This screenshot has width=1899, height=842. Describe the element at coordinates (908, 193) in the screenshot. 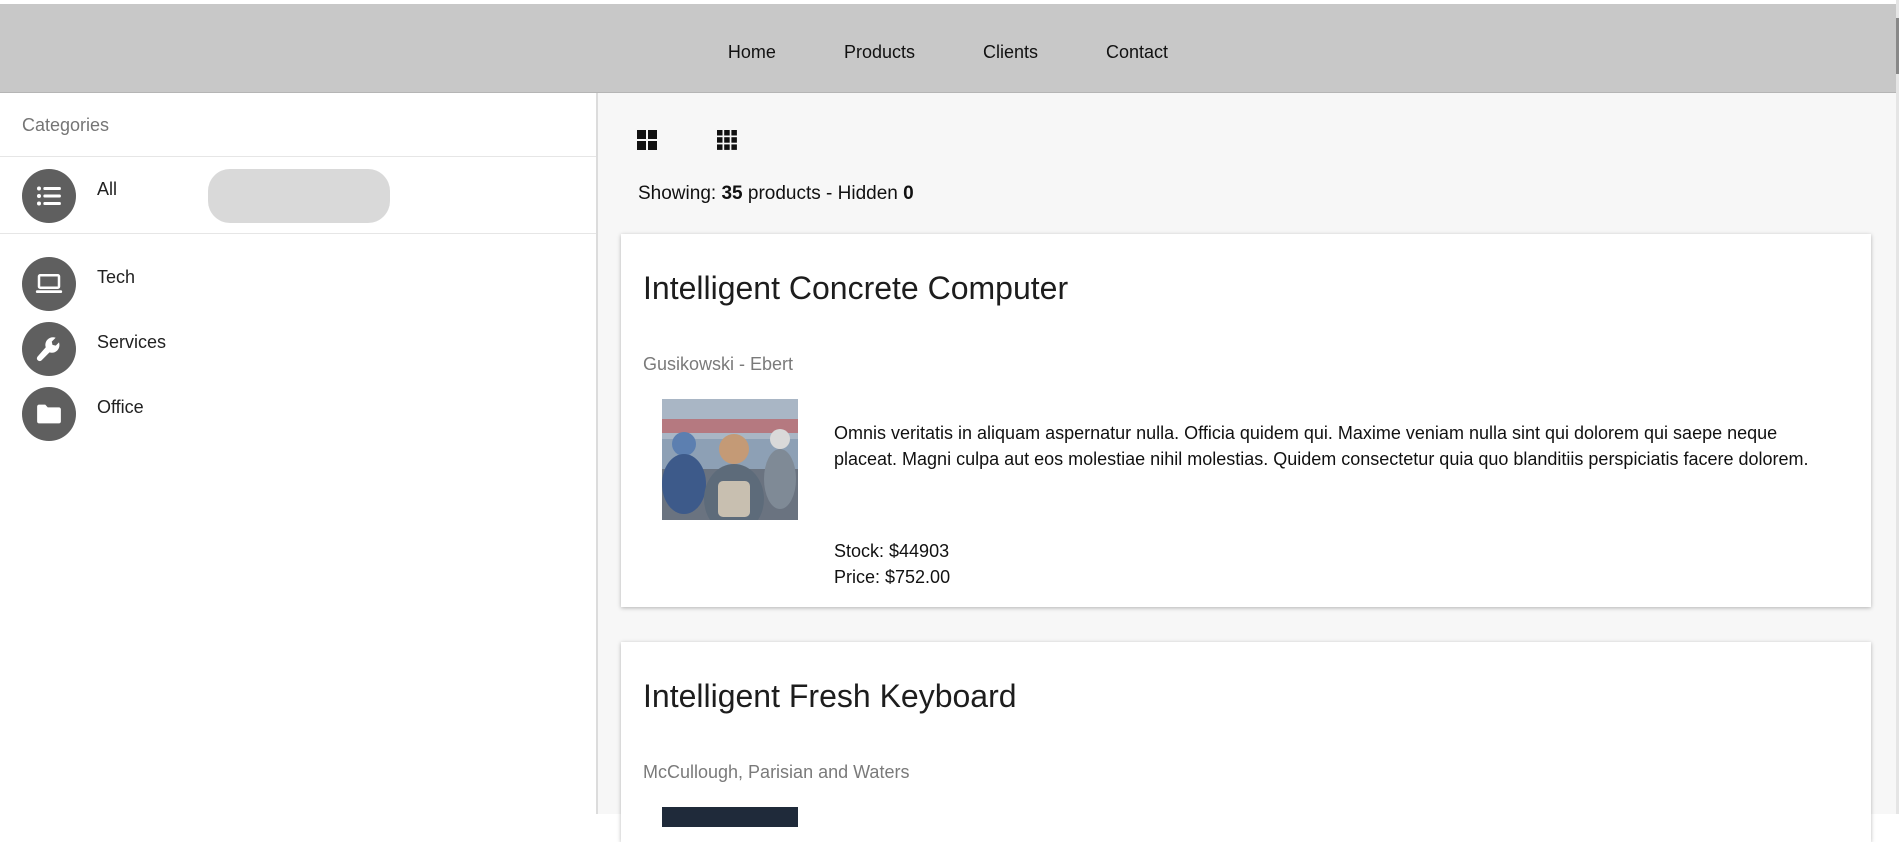

I see `hidden-count: 0` at that location.